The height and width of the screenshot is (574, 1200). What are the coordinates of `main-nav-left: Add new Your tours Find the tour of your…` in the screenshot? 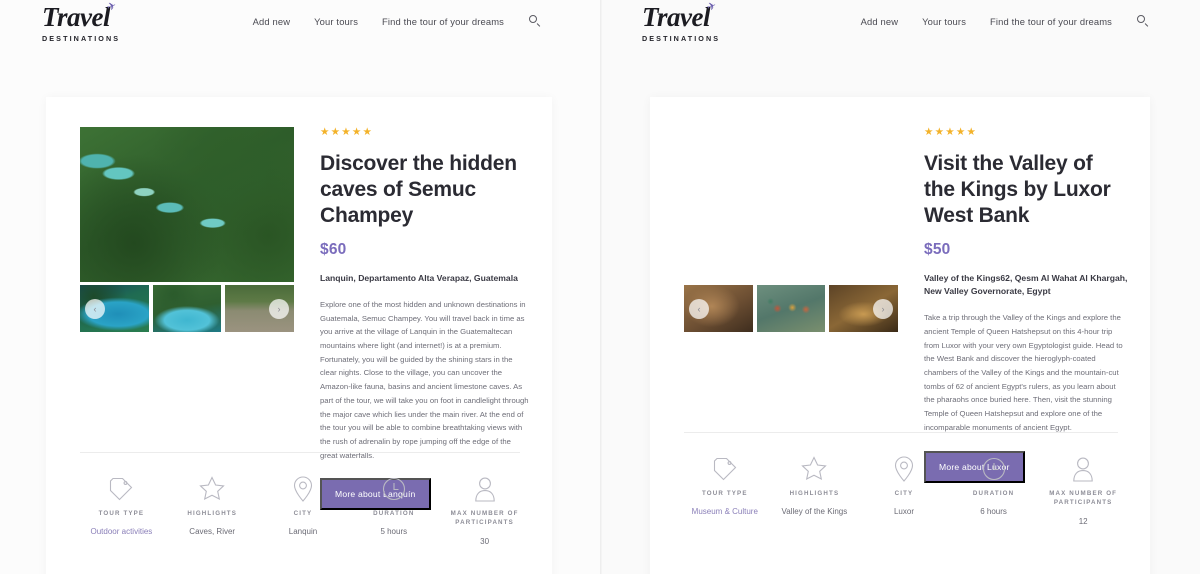 It's located at (397, 21).